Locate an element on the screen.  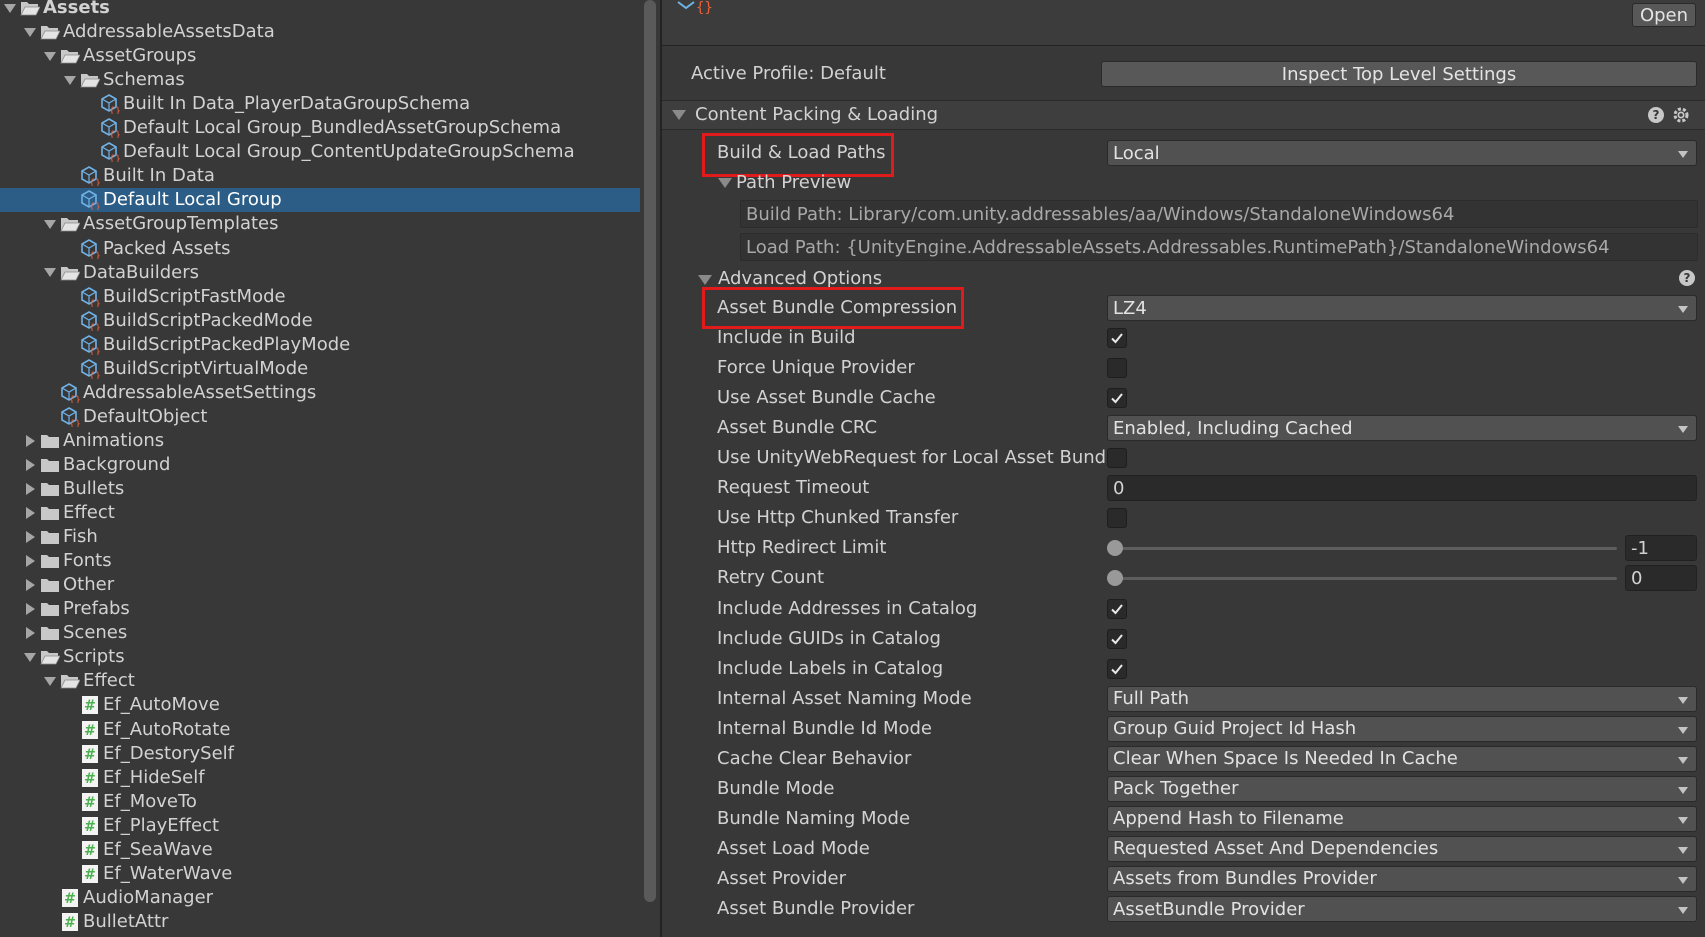
tree-item: Schemas is located at coordinates (320, 80).